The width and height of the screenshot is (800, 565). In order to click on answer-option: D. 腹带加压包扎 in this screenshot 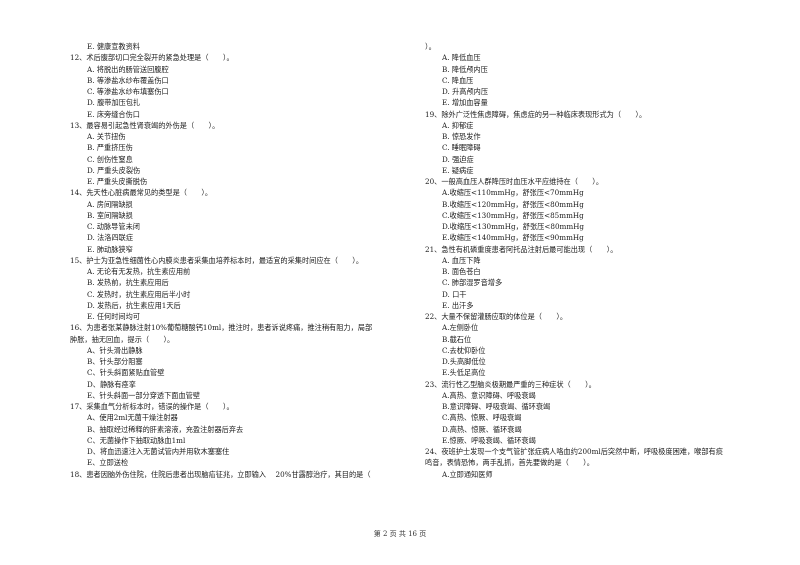, I will do `click(114, 103)`.